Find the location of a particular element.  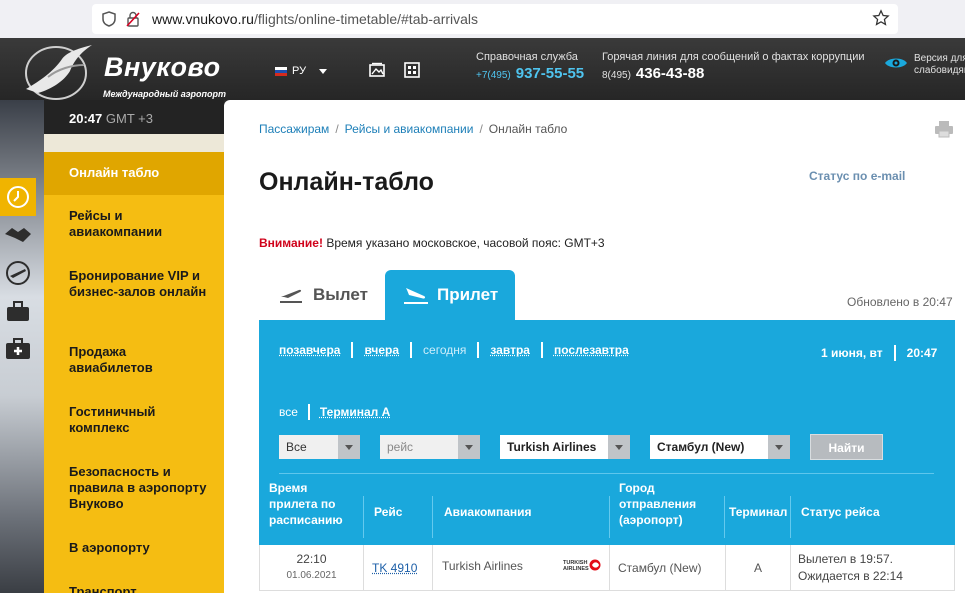

quick-icon-timetable is located at coordinates (18, 197).